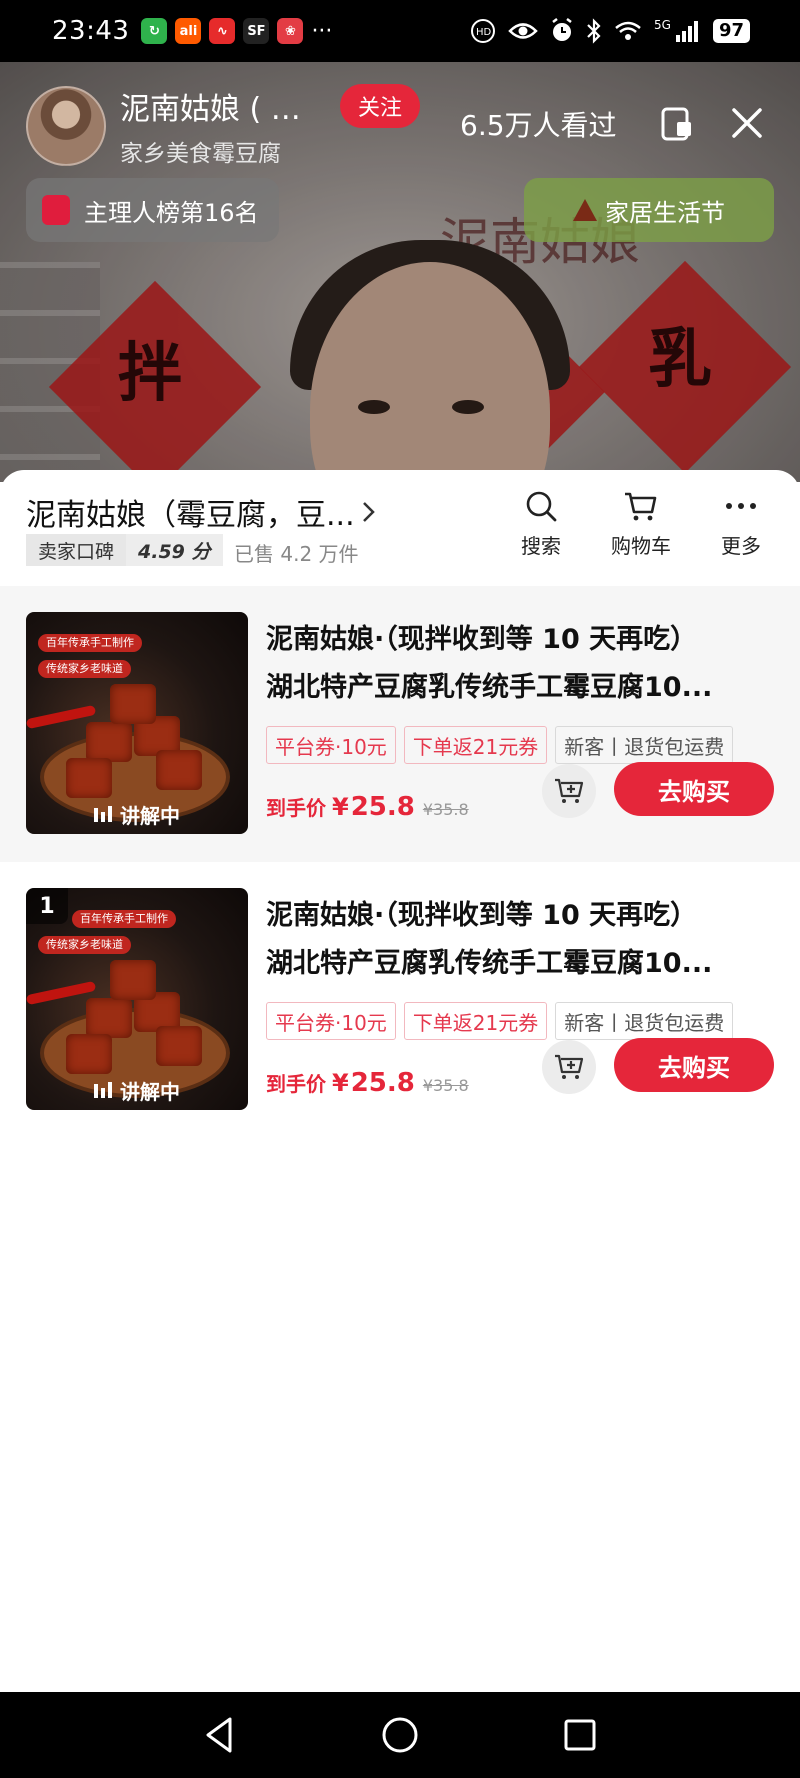 Image resolution: width=800 pixels, height=1778 pixels. I want to click on promo-tags: 平台券·10元 下单返21元券 新客丨退货包运费, so click(500, 1021).